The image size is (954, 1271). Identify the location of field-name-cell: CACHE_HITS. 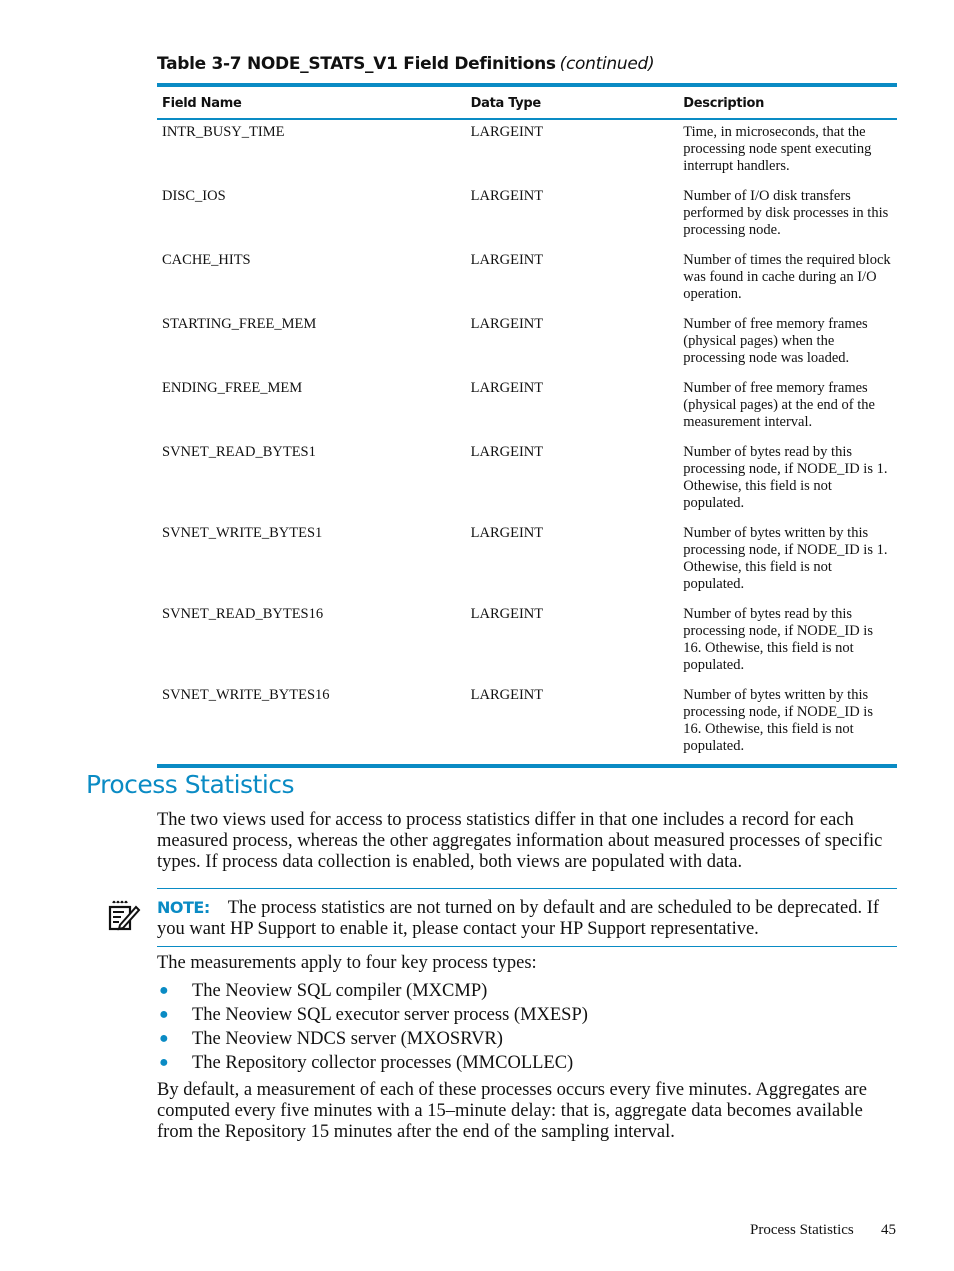
(206, 260).